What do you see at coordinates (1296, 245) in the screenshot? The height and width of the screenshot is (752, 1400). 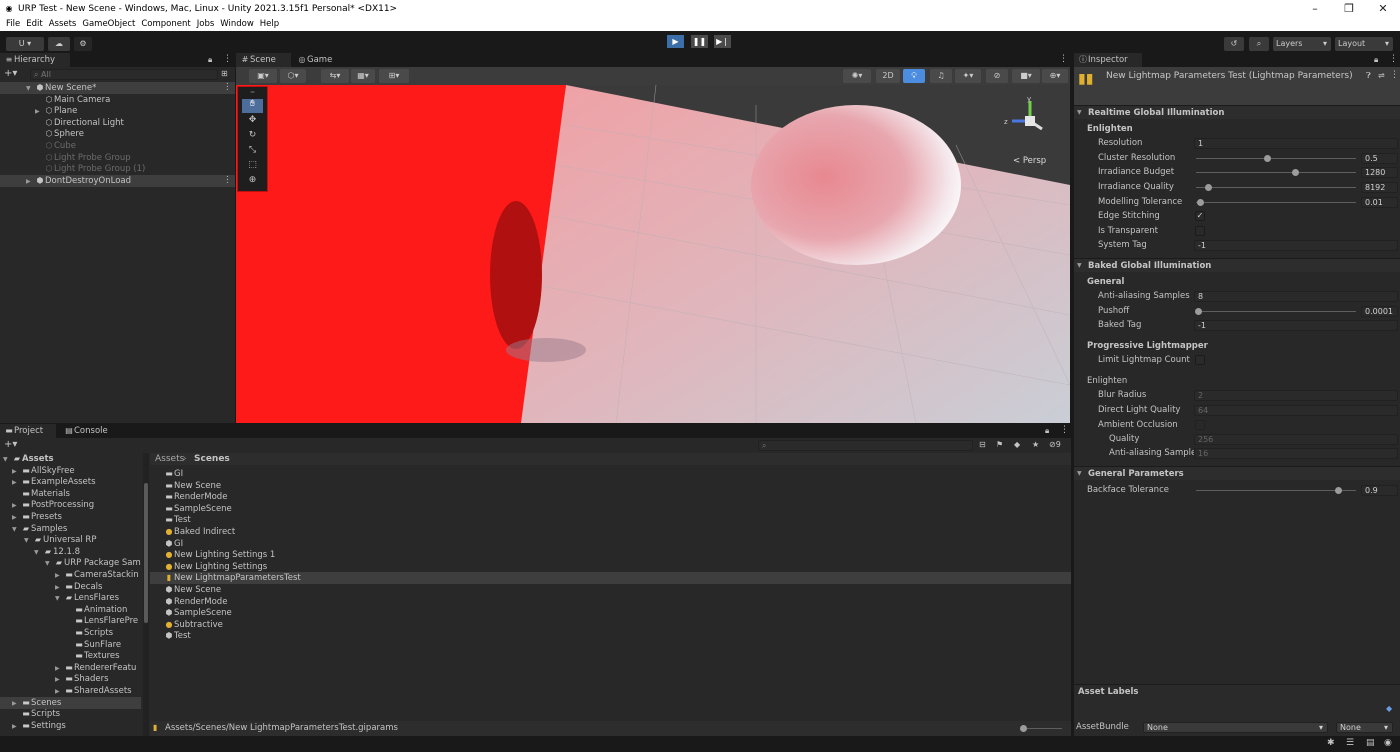 I see `system-tag-field: -1` at bounding box center [1296, 245].